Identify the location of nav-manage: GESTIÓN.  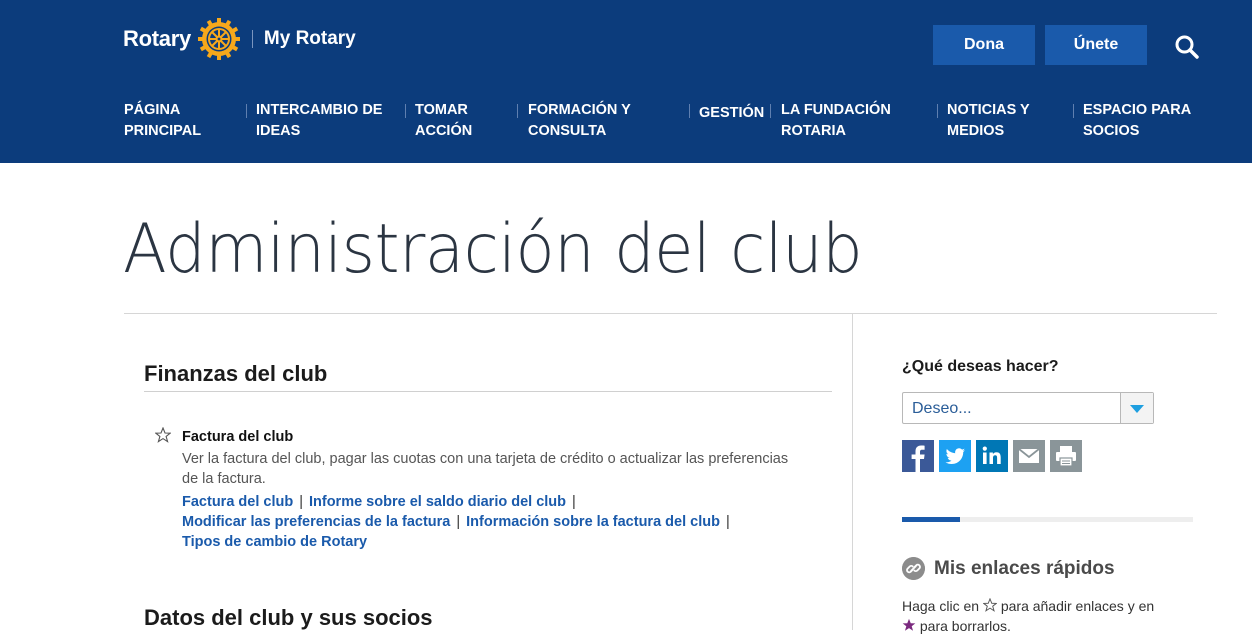
(731, 113).